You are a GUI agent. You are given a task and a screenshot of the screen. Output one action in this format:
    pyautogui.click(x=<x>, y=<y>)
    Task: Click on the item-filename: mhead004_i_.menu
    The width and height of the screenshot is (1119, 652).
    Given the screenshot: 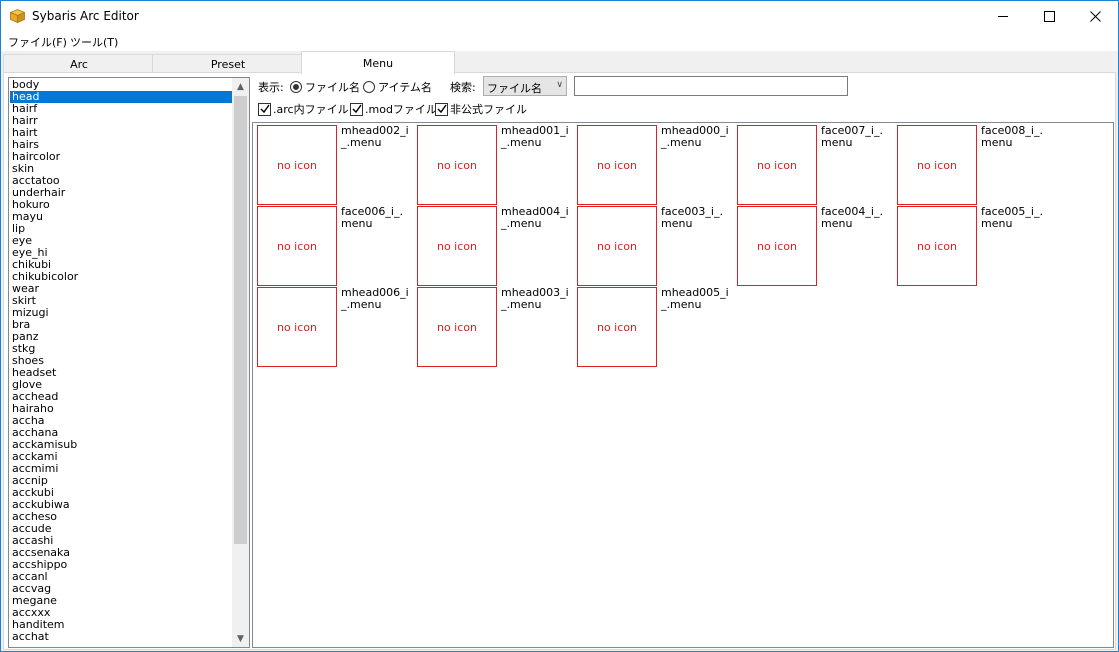 What is the action you would take?
    pyautogui.click(x=535, y=217)
    